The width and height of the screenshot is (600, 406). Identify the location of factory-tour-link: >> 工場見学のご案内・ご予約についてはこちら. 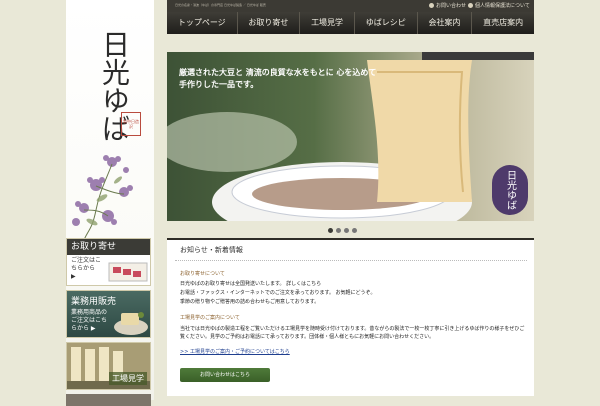
(235, 351).